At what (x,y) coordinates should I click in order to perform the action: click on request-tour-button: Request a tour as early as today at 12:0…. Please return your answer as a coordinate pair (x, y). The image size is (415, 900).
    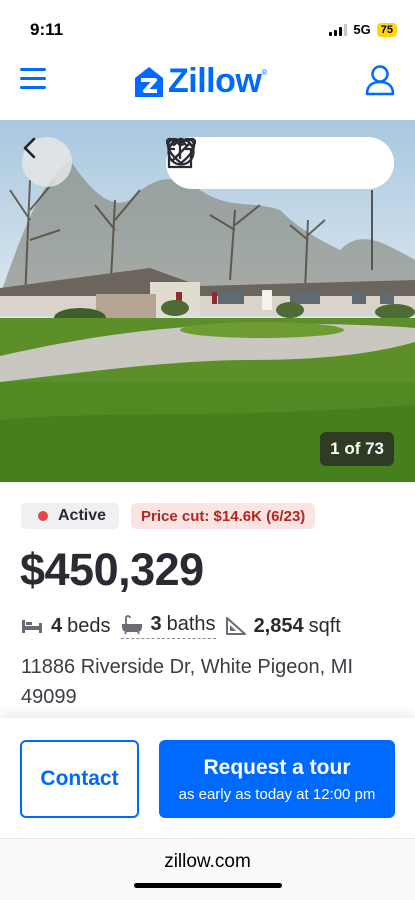
    Looking at the image, I should click on (277, 779).